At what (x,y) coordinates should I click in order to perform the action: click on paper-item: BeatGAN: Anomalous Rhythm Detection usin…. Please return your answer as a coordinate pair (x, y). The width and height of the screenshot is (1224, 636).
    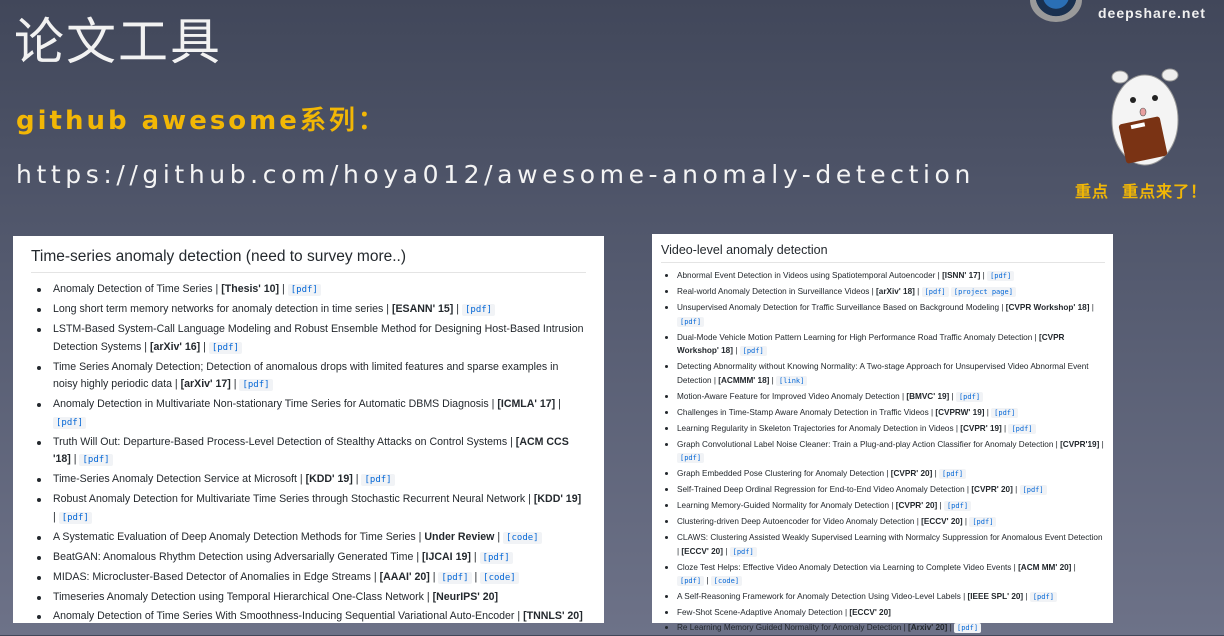
    Looking at the image, I should click on (308, 558).